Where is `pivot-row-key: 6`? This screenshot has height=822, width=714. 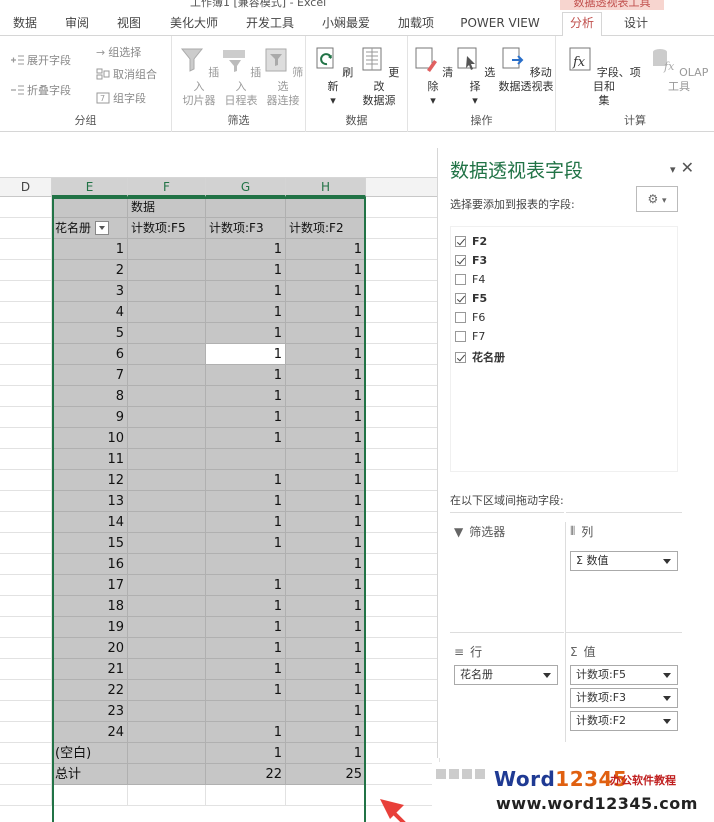
pivot-row-key: 6 is located at coordinates (90, 354).